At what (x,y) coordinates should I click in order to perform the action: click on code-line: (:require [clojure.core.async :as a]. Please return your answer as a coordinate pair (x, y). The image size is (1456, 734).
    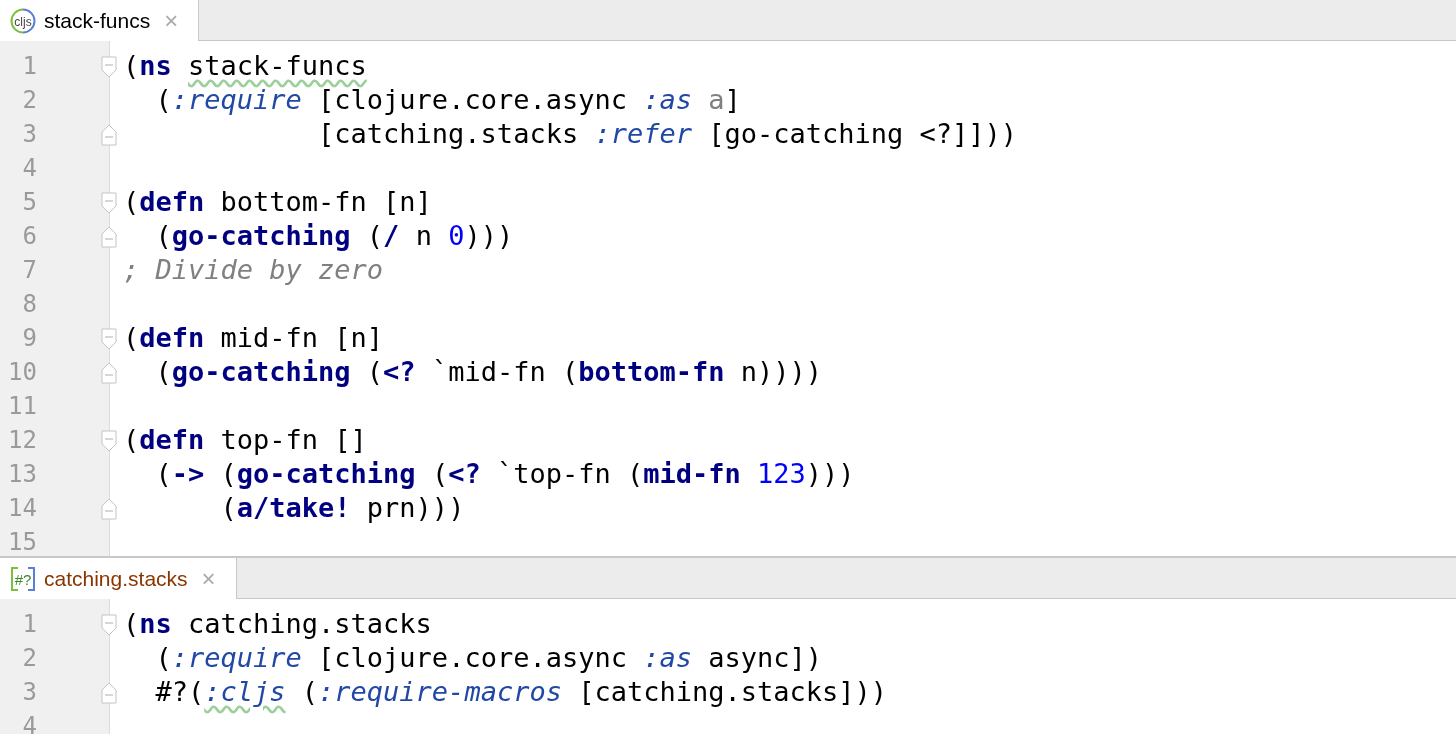
    Looking at the image, I should click on (447, 100).